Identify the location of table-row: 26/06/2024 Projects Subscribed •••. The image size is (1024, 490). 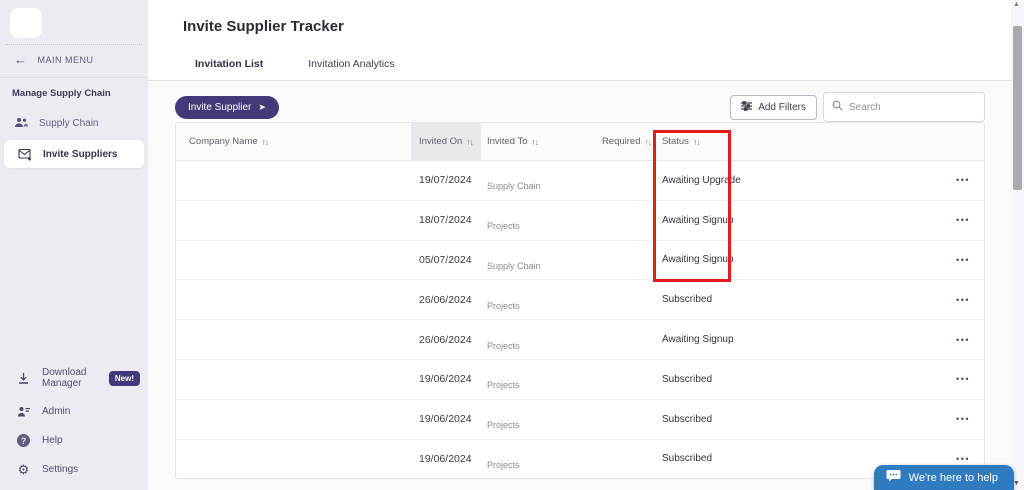
(580, 300).